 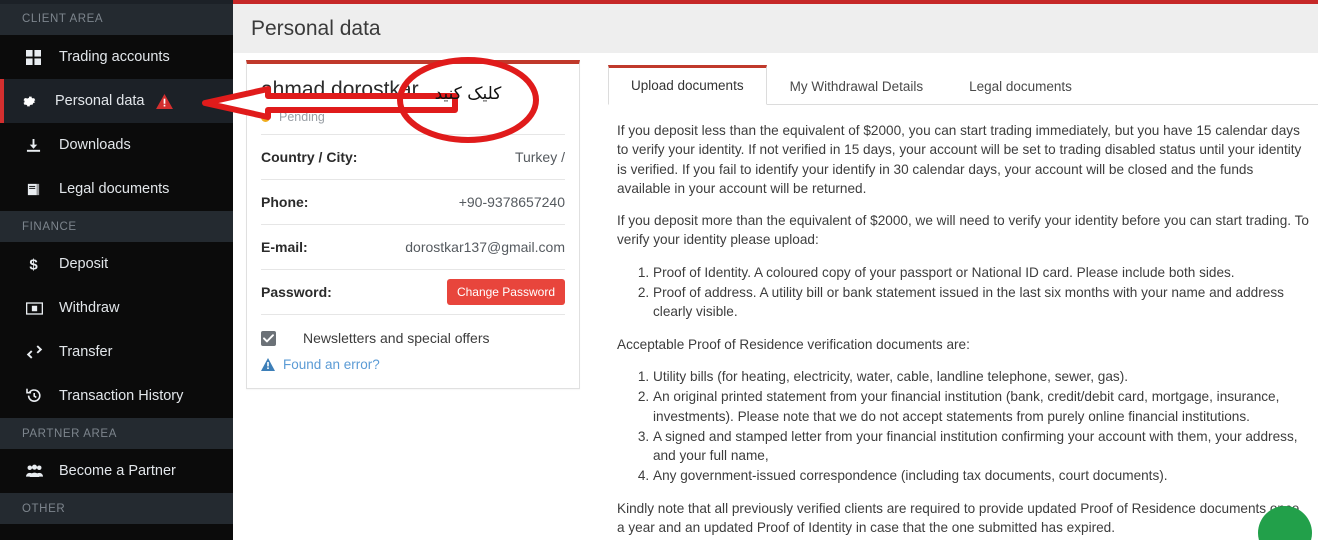 I want to click on dollar-icon: $, so click(x=37, y=264).